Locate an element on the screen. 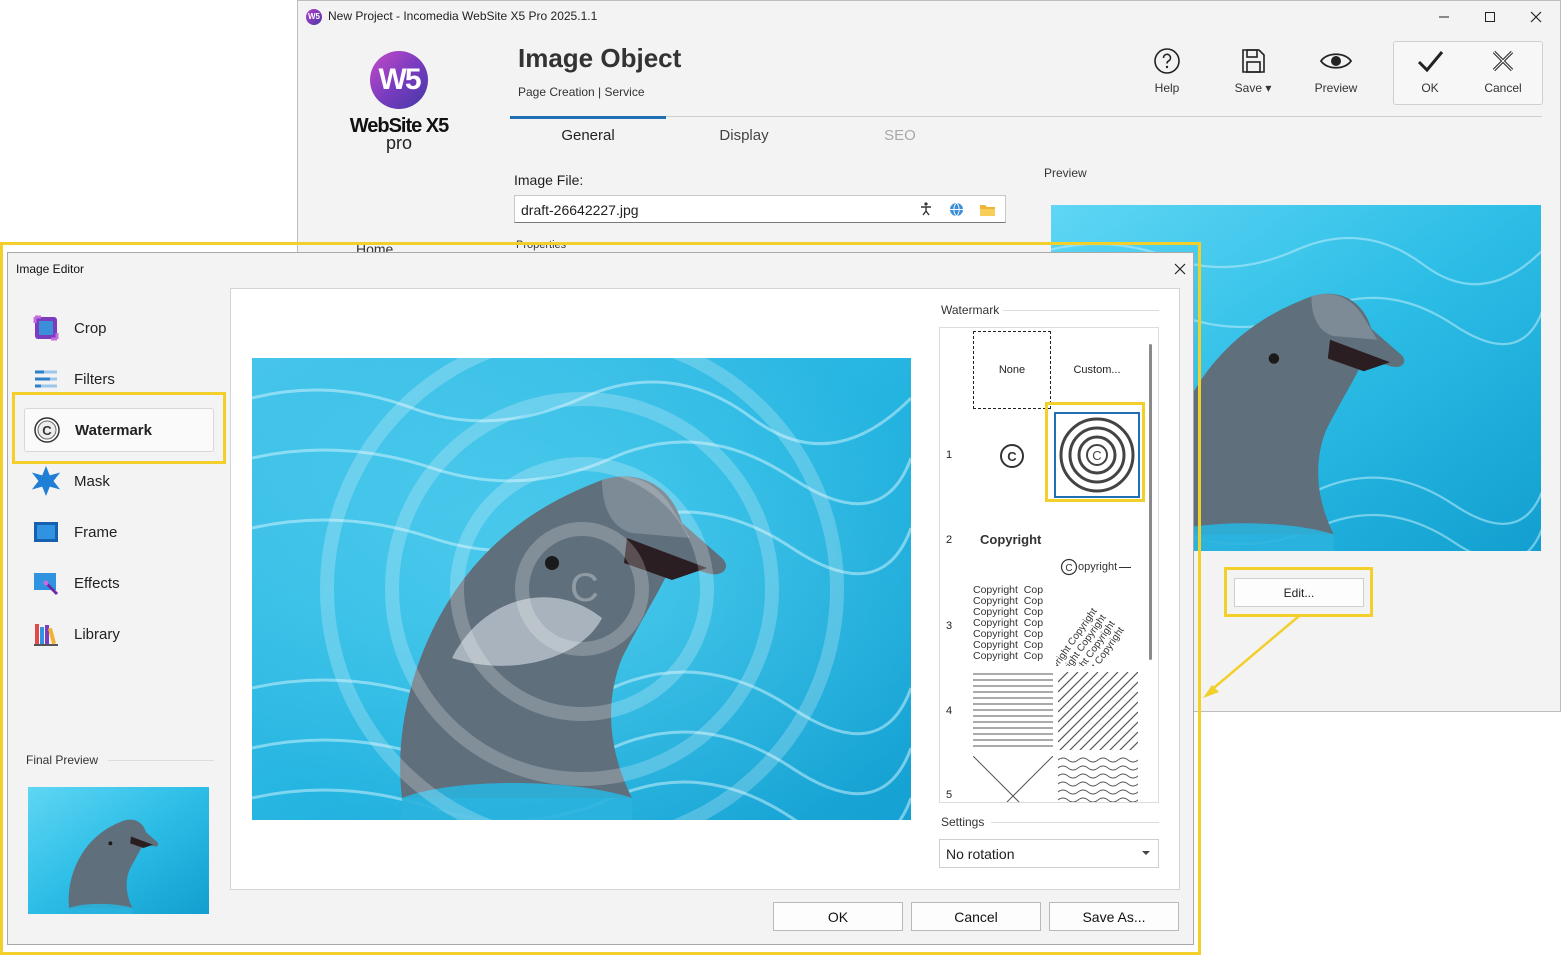 The height and width of the screenshot is (955, 1562). folder-icon is located at coordinates (987, 209).